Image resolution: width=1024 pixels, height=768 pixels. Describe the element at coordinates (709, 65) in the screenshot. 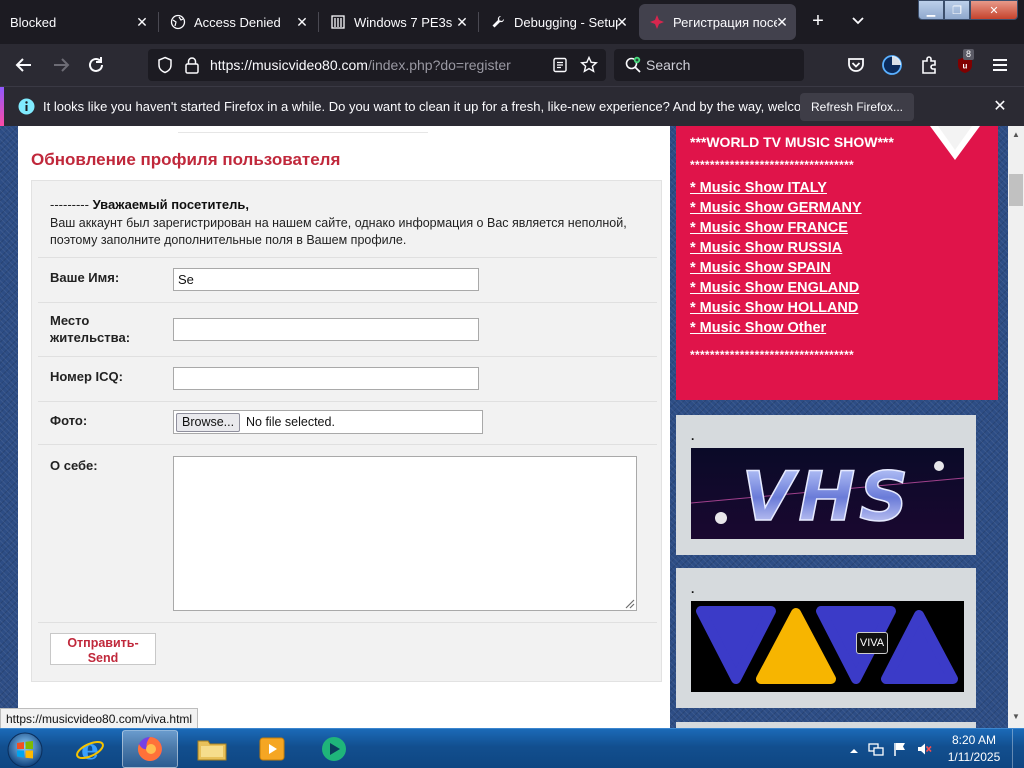

I see `search-bar: Search` at that location.